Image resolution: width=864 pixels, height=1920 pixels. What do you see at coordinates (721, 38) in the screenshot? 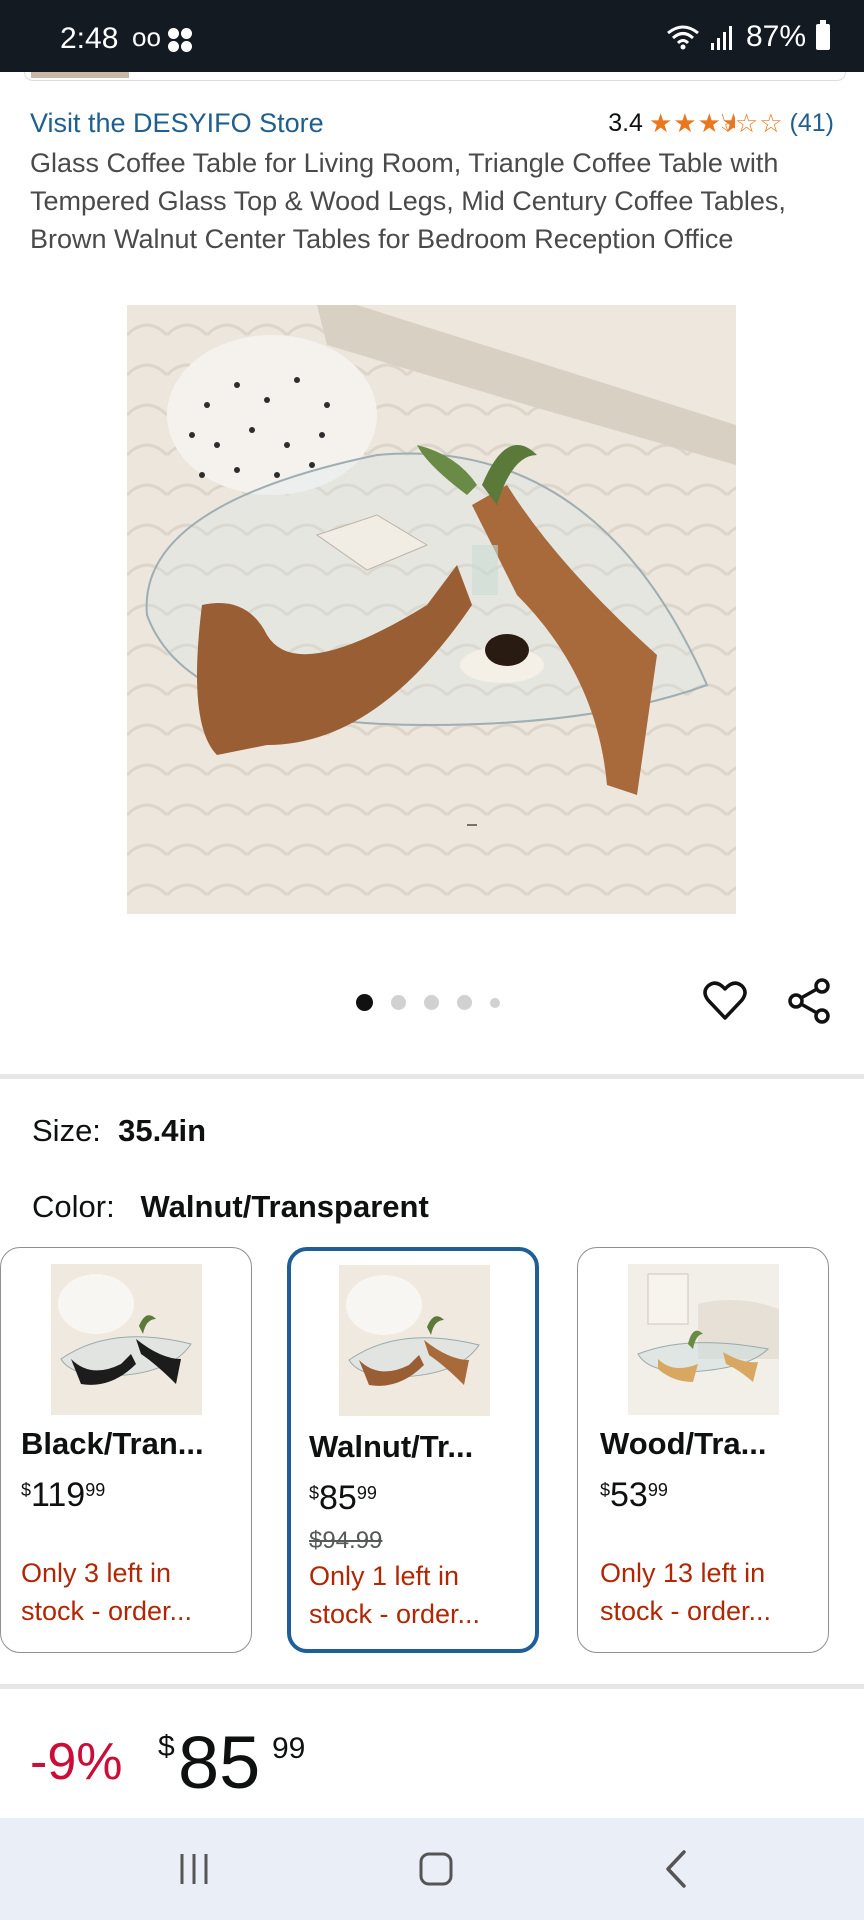
I see `signal-icon` at bounding box center [721, 38].